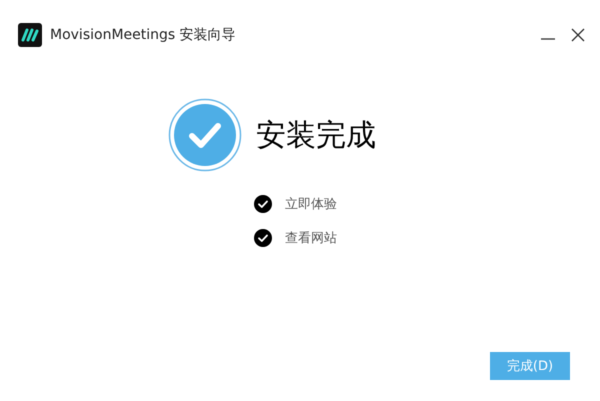  What do you see at coordinates (316, 135) in the screenshot?
I see `completion-heading: 安装完成` at bounding box center [316, 135].